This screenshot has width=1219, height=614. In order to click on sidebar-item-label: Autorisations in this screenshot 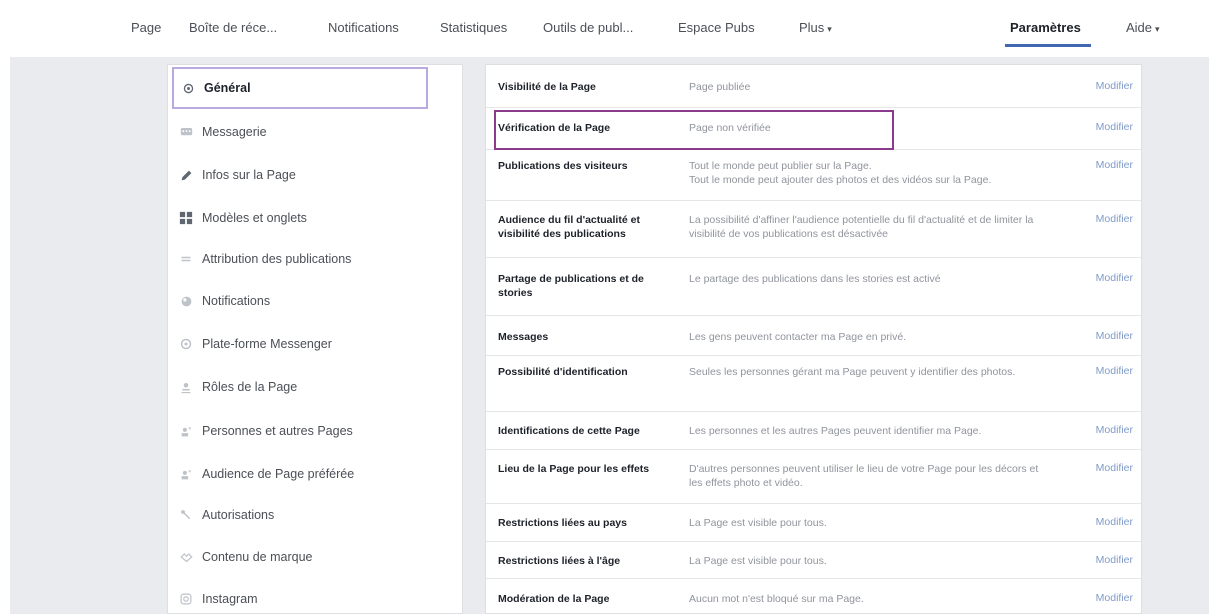, I will do `click(238, 515)`.